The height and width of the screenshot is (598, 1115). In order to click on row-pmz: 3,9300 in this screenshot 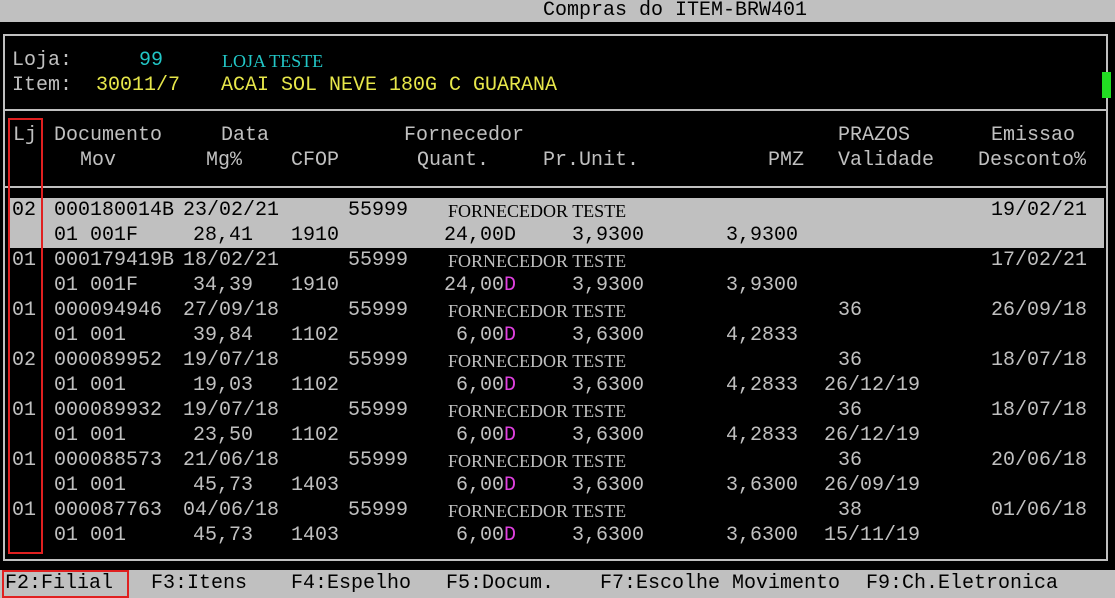, I will do `click(762, 235)`.